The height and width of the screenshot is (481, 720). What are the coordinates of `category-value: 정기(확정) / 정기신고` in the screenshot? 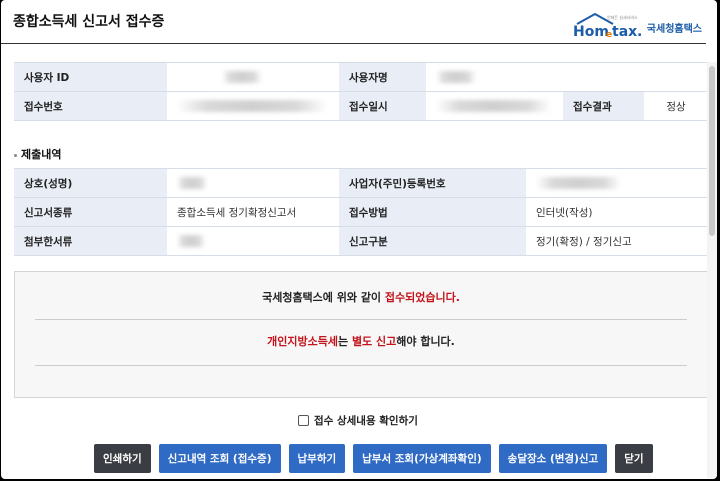 It's located at (617, 241).